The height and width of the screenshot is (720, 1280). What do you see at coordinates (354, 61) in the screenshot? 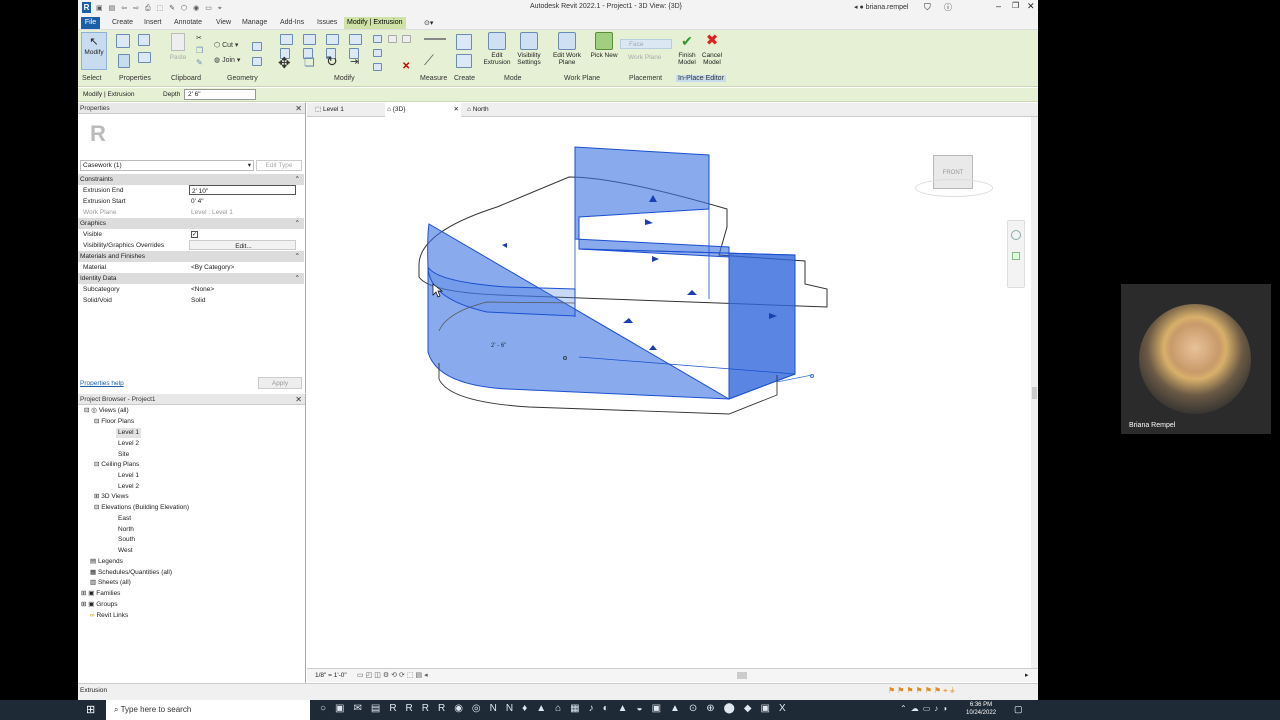
I see `trim-extend-icon: ⇥` at bounding box center [354, 61].